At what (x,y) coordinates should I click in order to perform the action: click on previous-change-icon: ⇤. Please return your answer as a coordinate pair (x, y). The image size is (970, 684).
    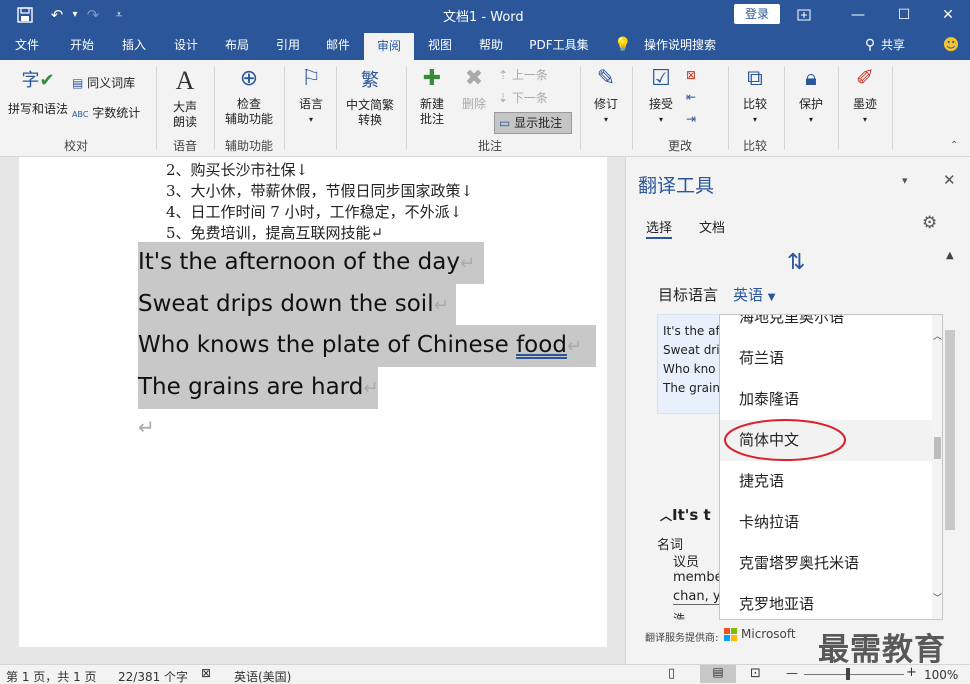
    Looking at the image, I should click on (697, 99).